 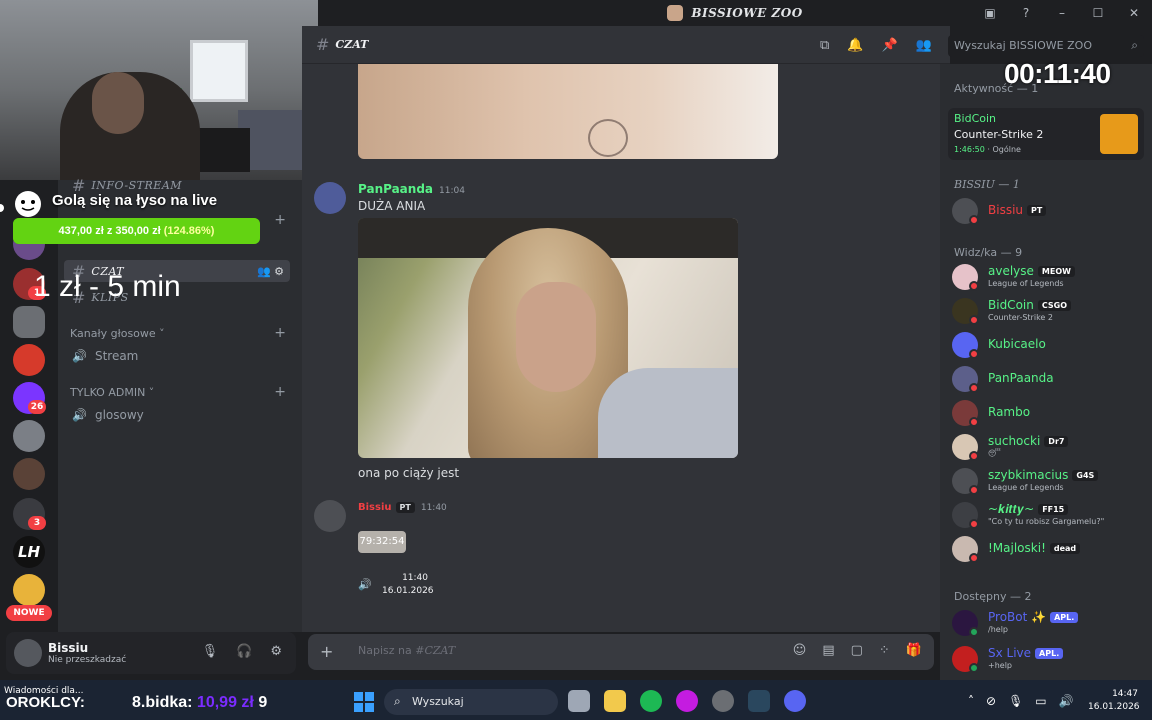 I want to click on minimize-button: –, so click(x=1062, y=13).